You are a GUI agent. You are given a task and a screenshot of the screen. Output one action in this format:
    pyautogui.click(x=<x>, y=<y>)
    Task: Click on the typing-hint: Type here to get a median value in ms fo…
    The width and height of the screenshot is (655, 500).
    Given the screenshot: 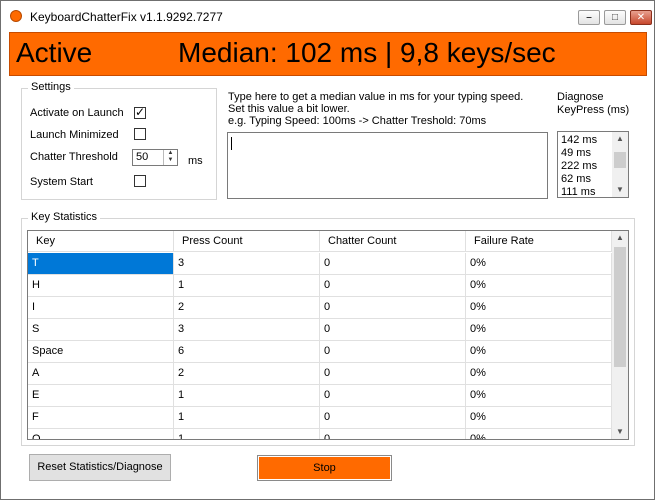 What is the action you would take?
    pyautogui.click(x=388, y=109)
    